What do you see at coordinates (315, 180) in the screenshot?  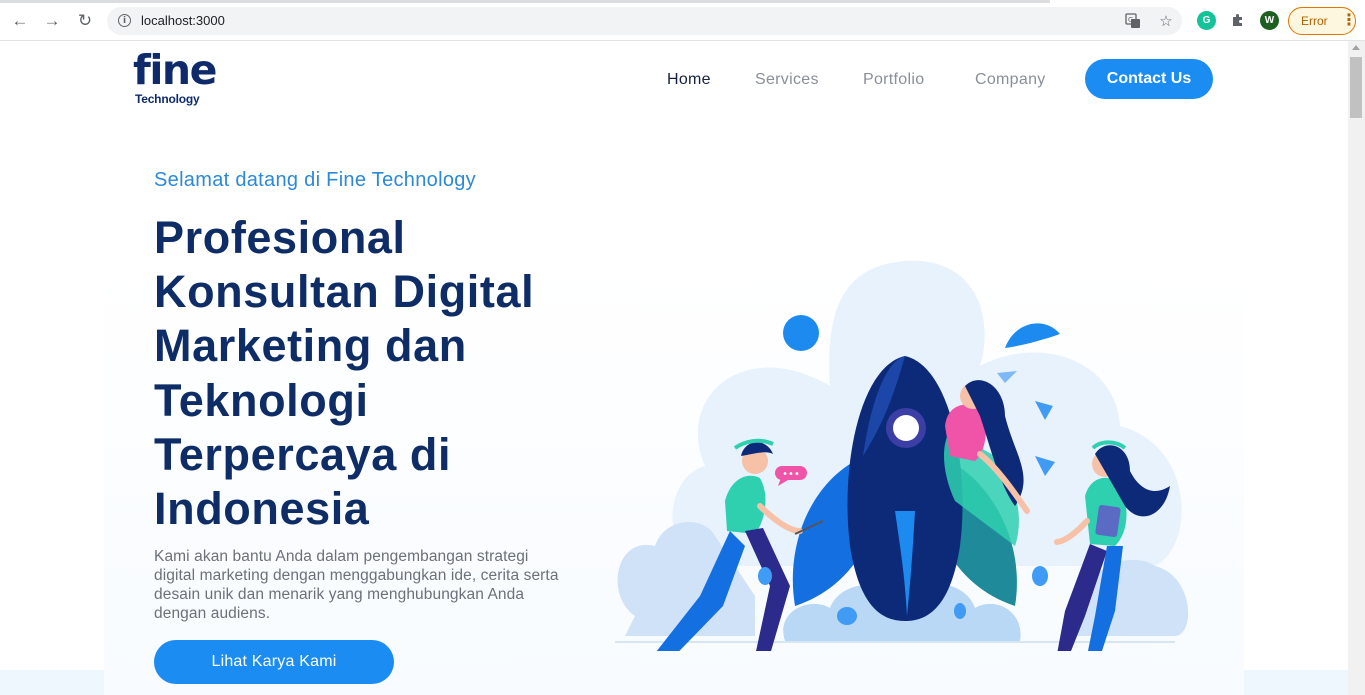 I see `welcome-text: Selamat datang di Fine Technology` at bounding box center [315, 180].